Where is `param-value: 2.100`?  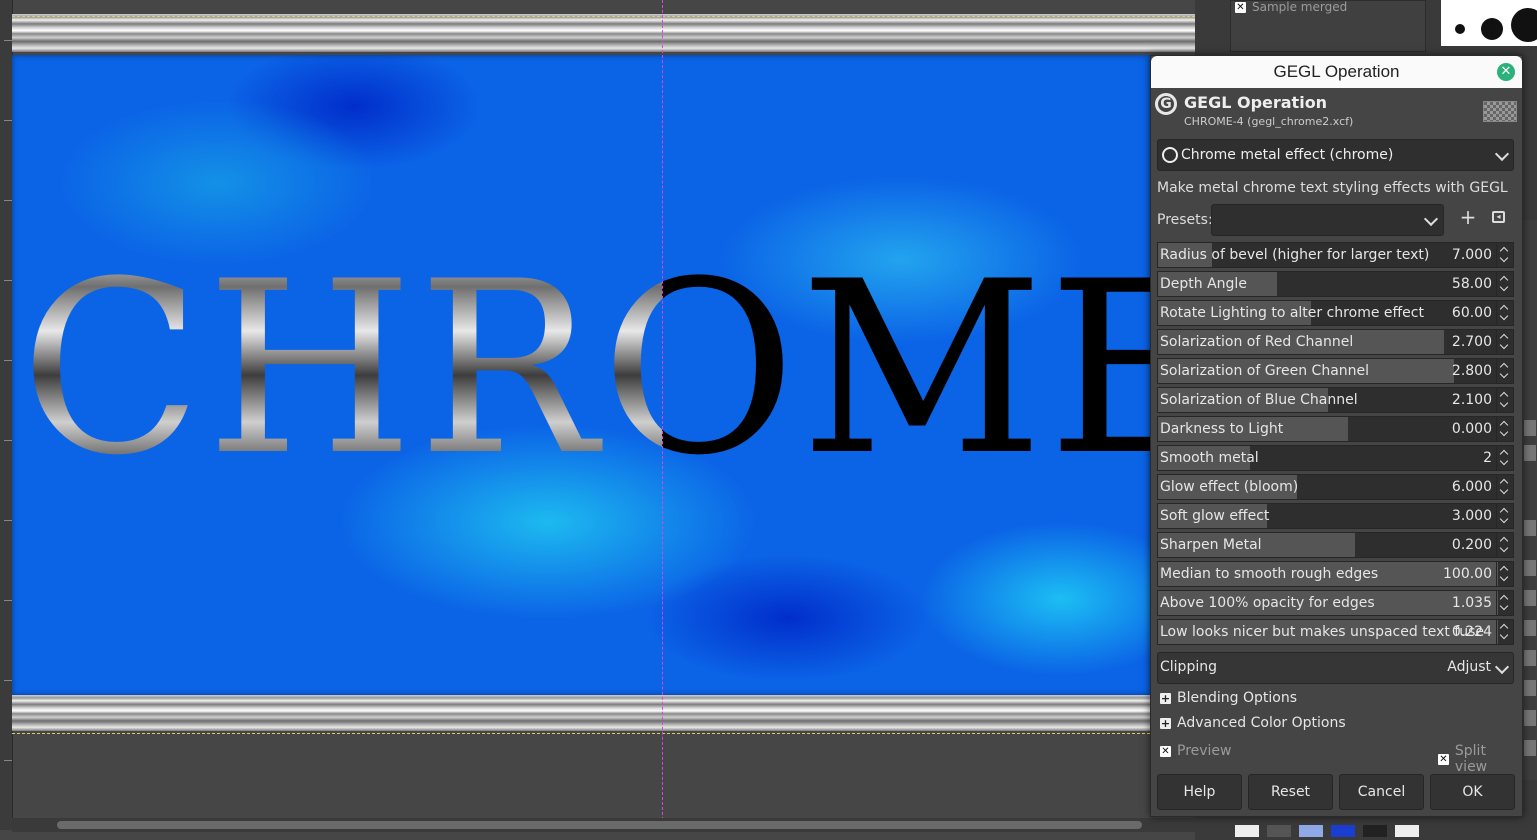 param-value: 2.100 is located at coordinates (1472, 400).